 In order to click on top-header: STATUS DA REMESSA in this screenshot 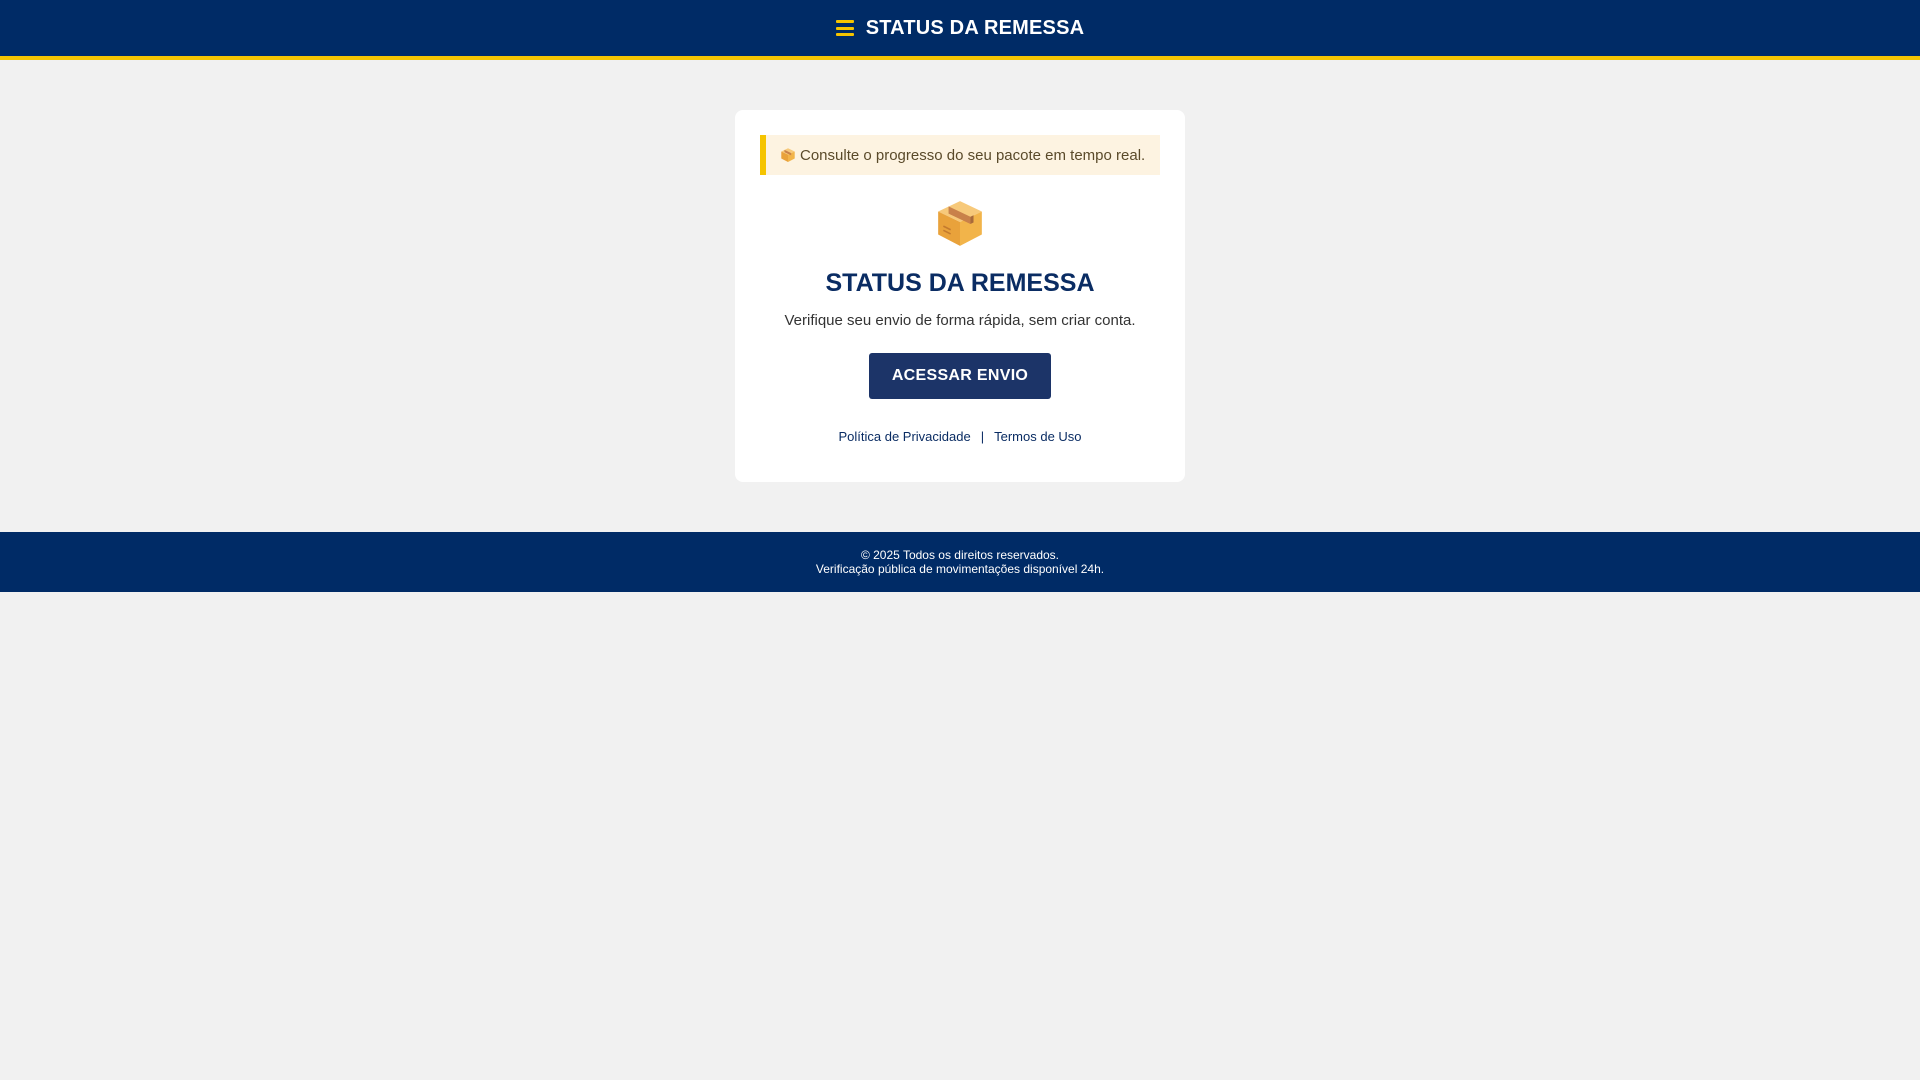, I will do `click(960, 30)`.